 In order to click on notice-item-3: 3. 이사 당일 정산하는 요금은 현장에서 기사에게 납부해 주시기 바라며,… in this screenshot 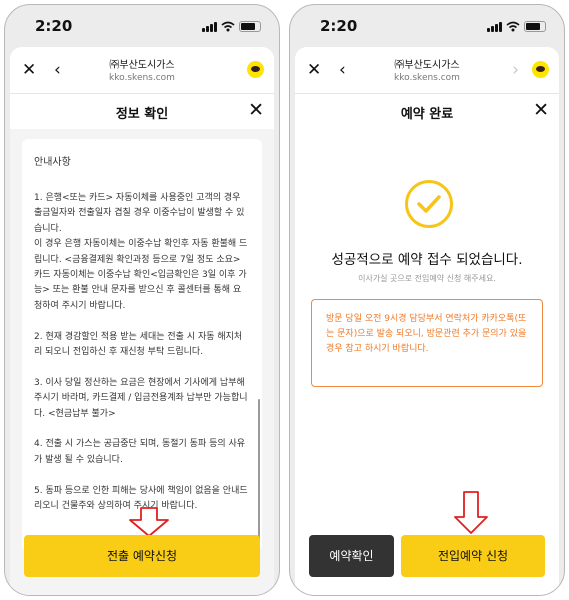, I will do `click(141, 398)`.